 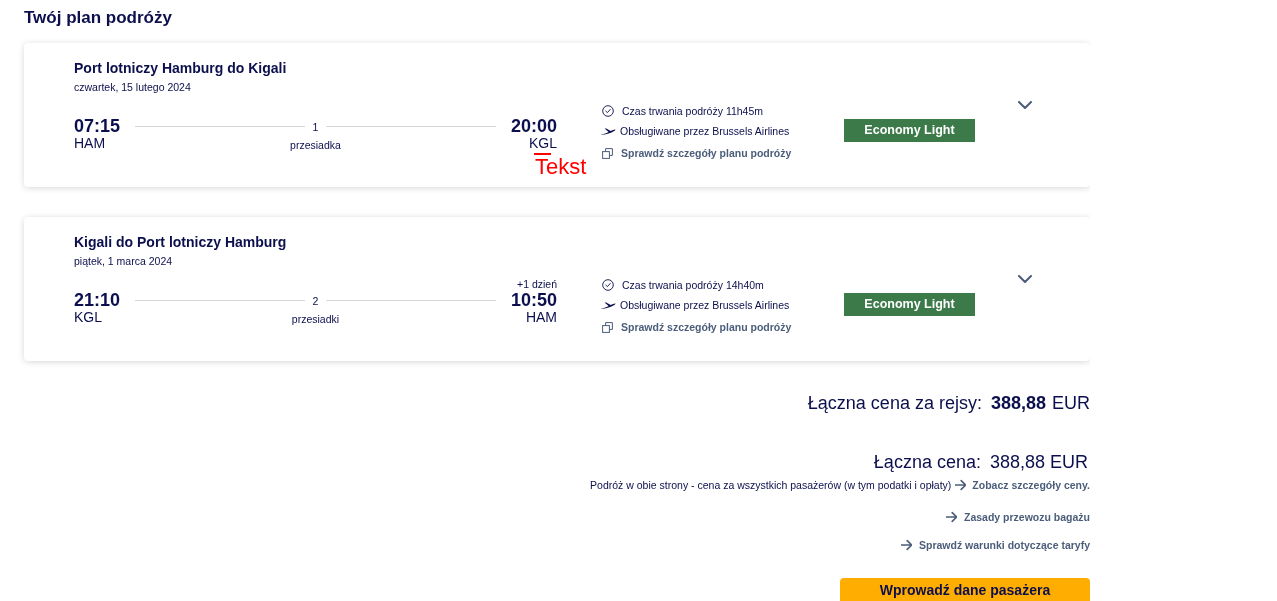 I want to click on departure-time: 21:10, so click(x=97, y=300).